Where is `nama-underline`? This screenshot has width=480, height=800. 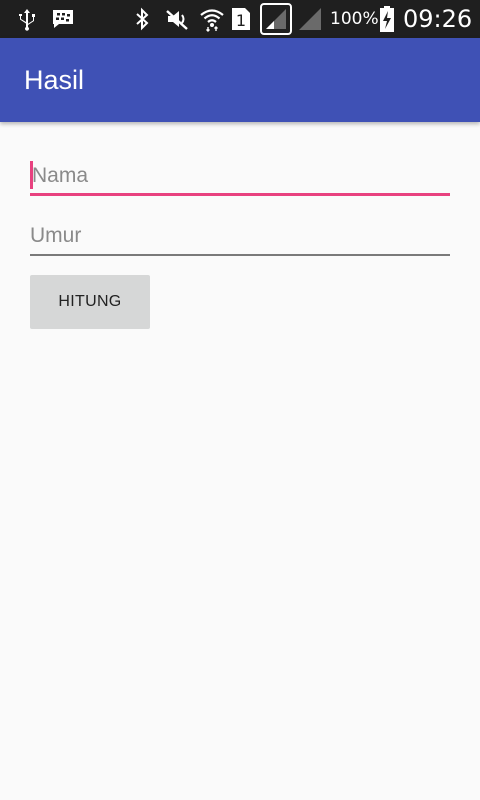
nama-underline is located at coordinates (240, 194).